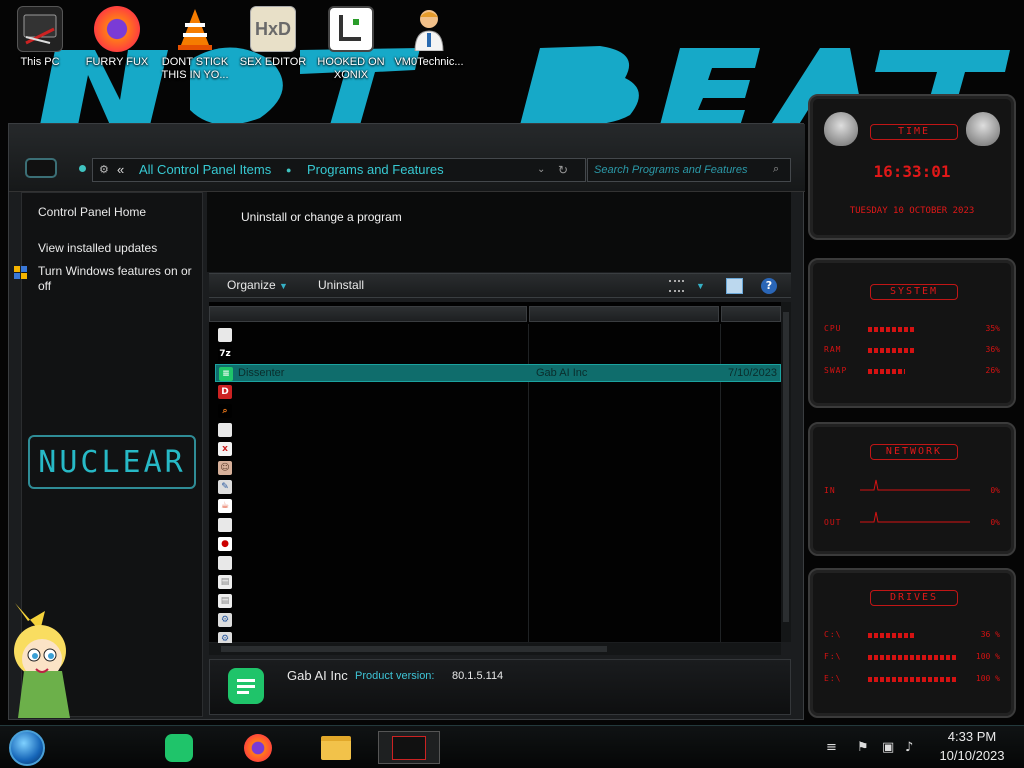 Image resolution: width=1024 pixels, height=768 pixels. Describe the element at coordinates (258, 747) in the screenshot. I see `taskbar-firefox-button` at that location.